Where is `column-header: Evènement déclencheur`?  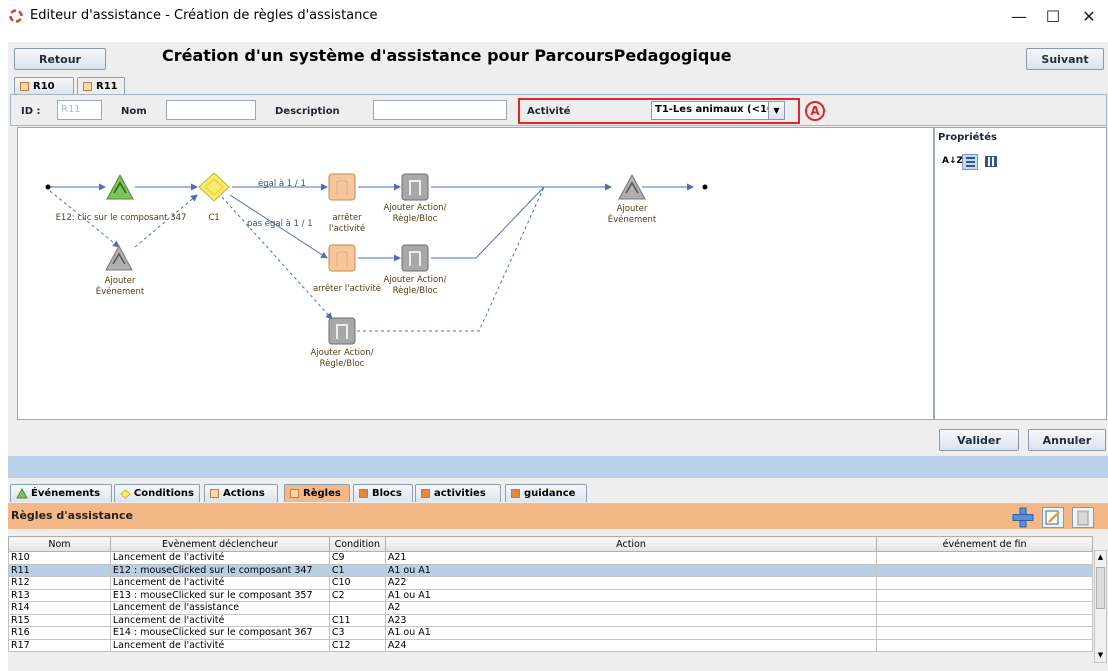 column-header: Evènement déclencheur is located at coordinates (219, 544).